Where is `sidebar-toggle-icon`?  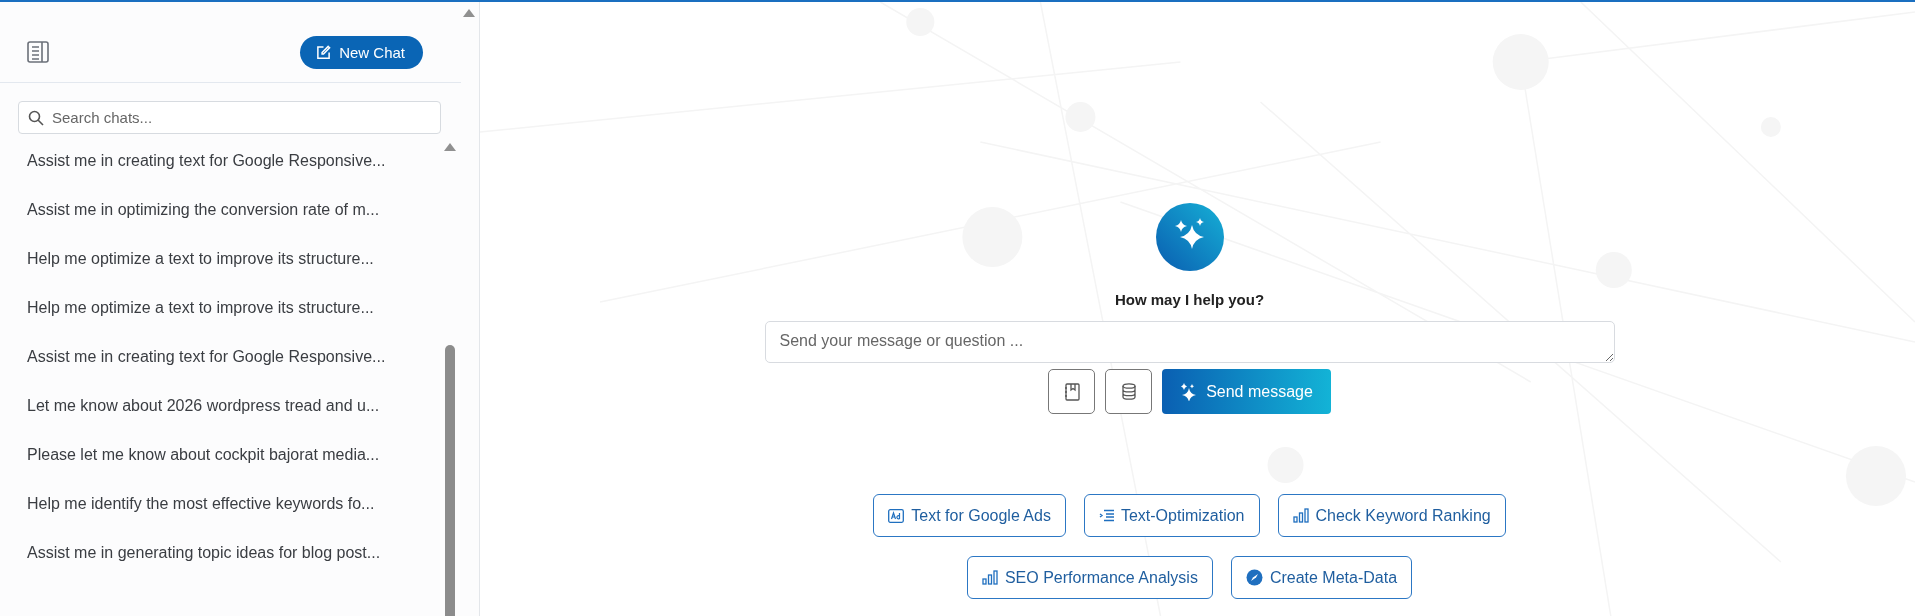
sidebar-toggle-icon is located at coordinates (38, 52).